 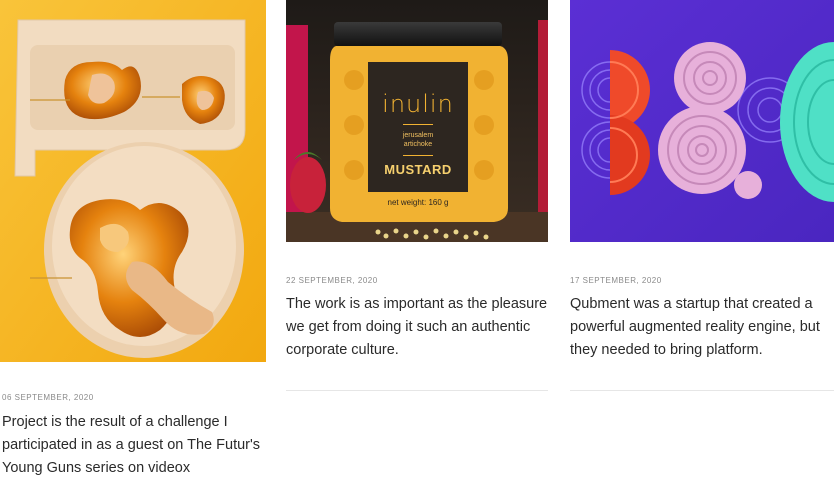 I want to click on post-date: 22 SEPTEMBER, 2020, so click(x=332, y=280).